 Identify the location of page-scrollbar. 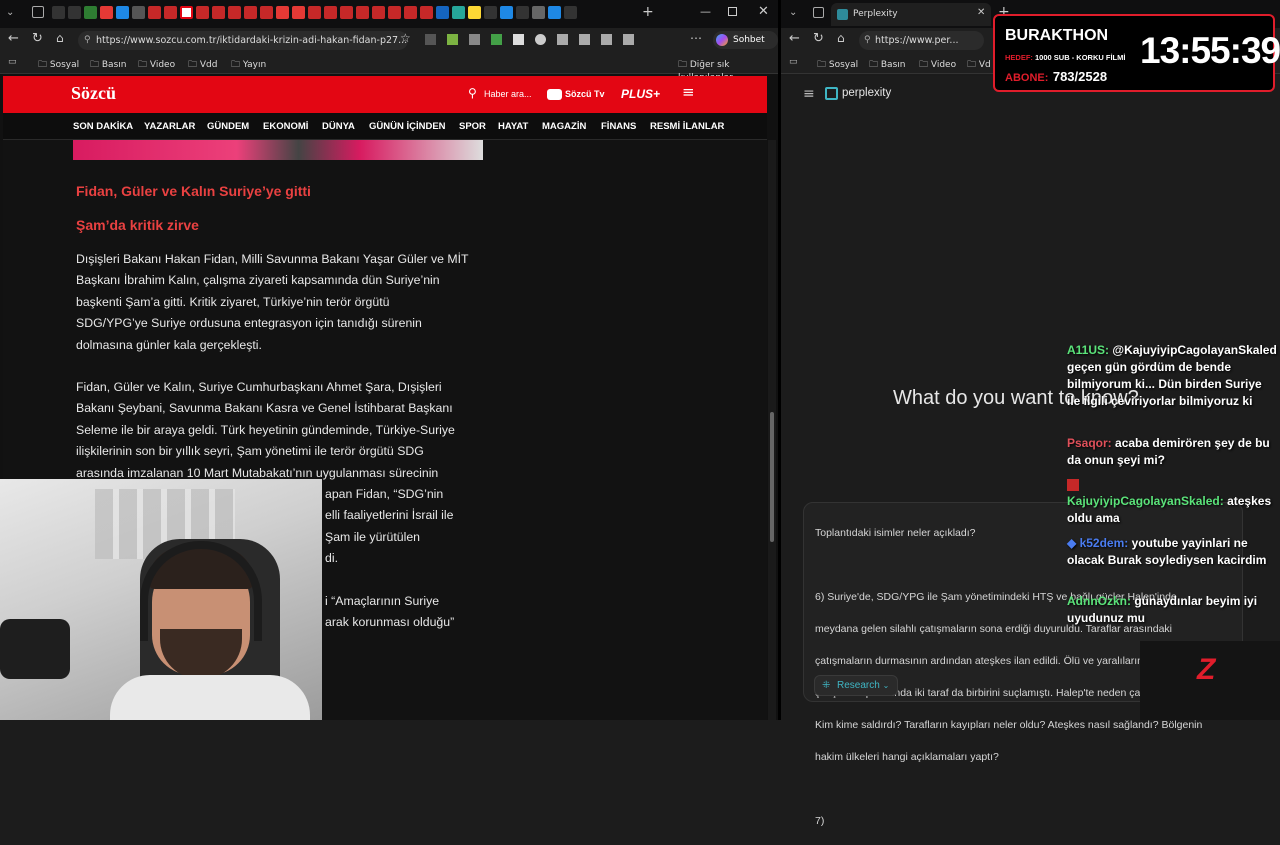
(772, 430).